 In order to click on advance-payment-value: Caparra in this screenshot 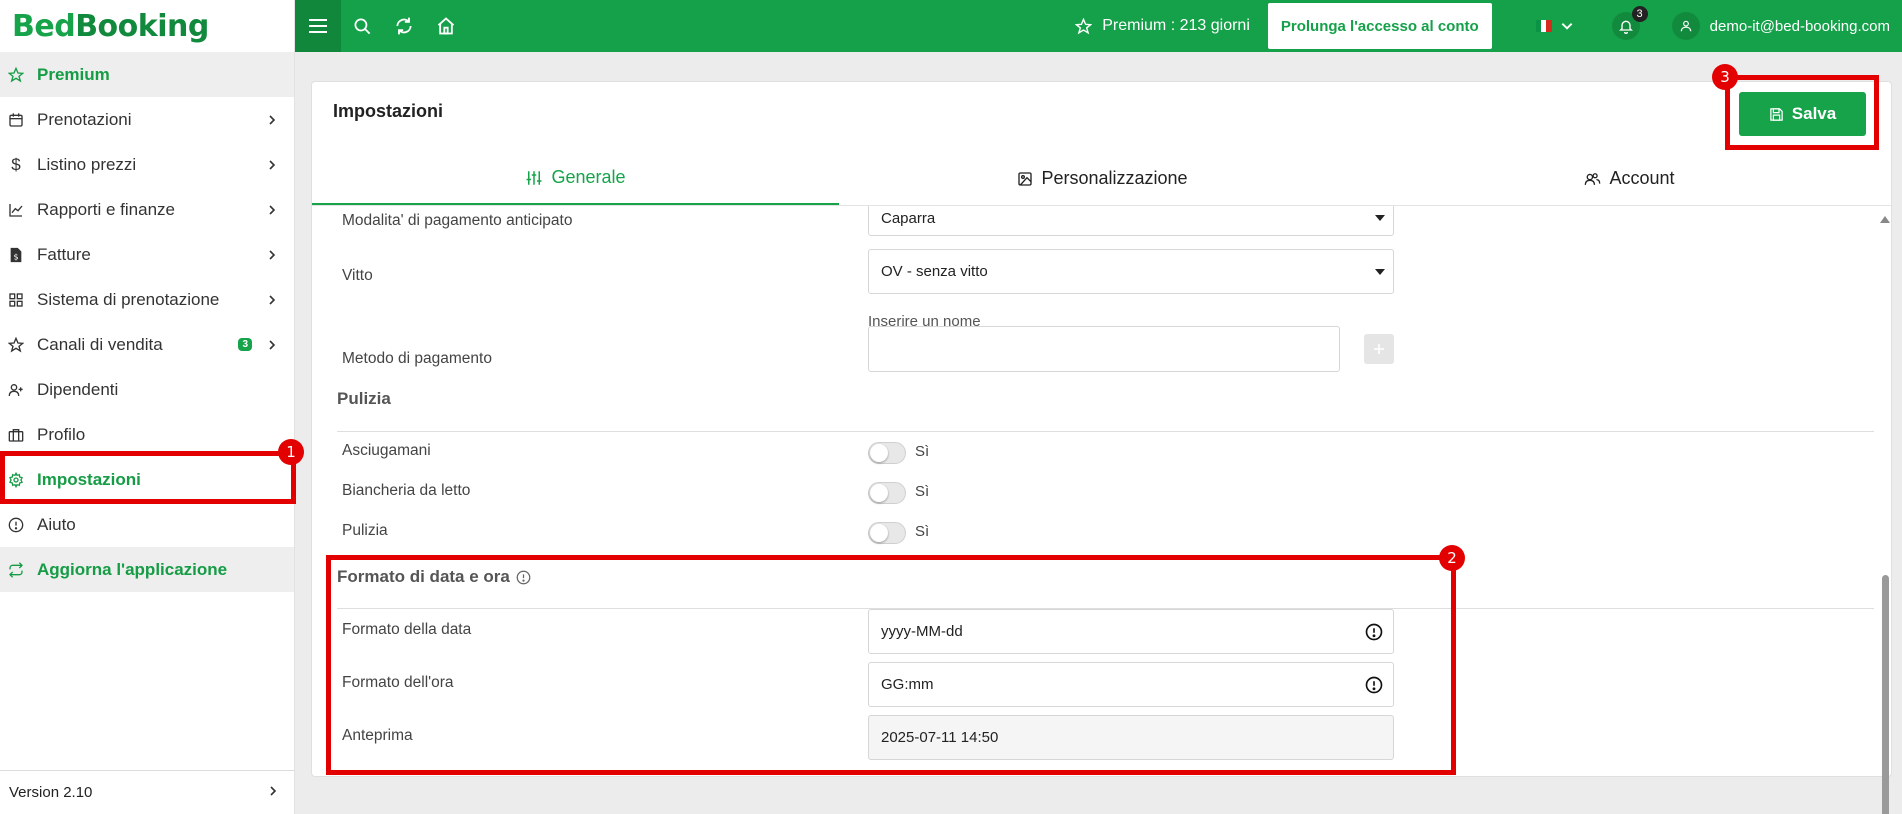, I will do `click(908, 218)`.